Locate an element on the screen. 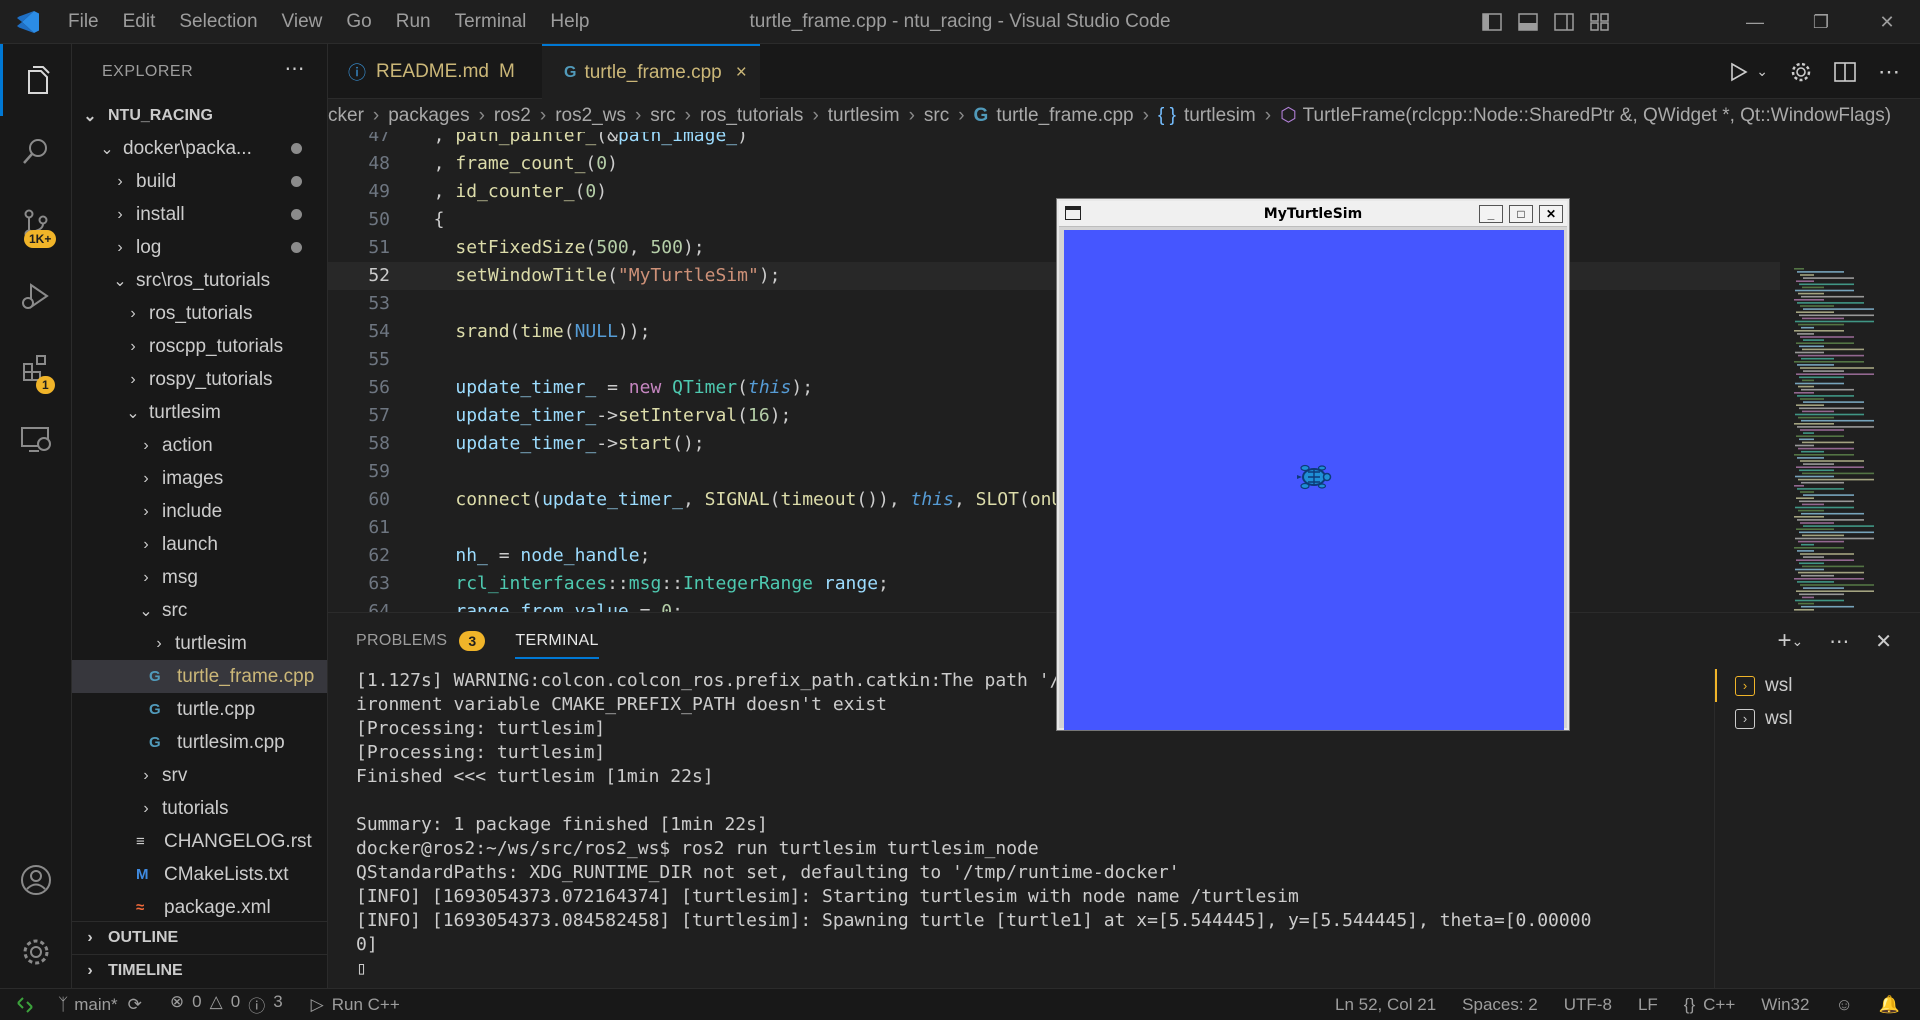 The height and width of the screenshot is (1020, 1920). folder-item: › roscpp_tutorials is located at coordinates (199, 346).